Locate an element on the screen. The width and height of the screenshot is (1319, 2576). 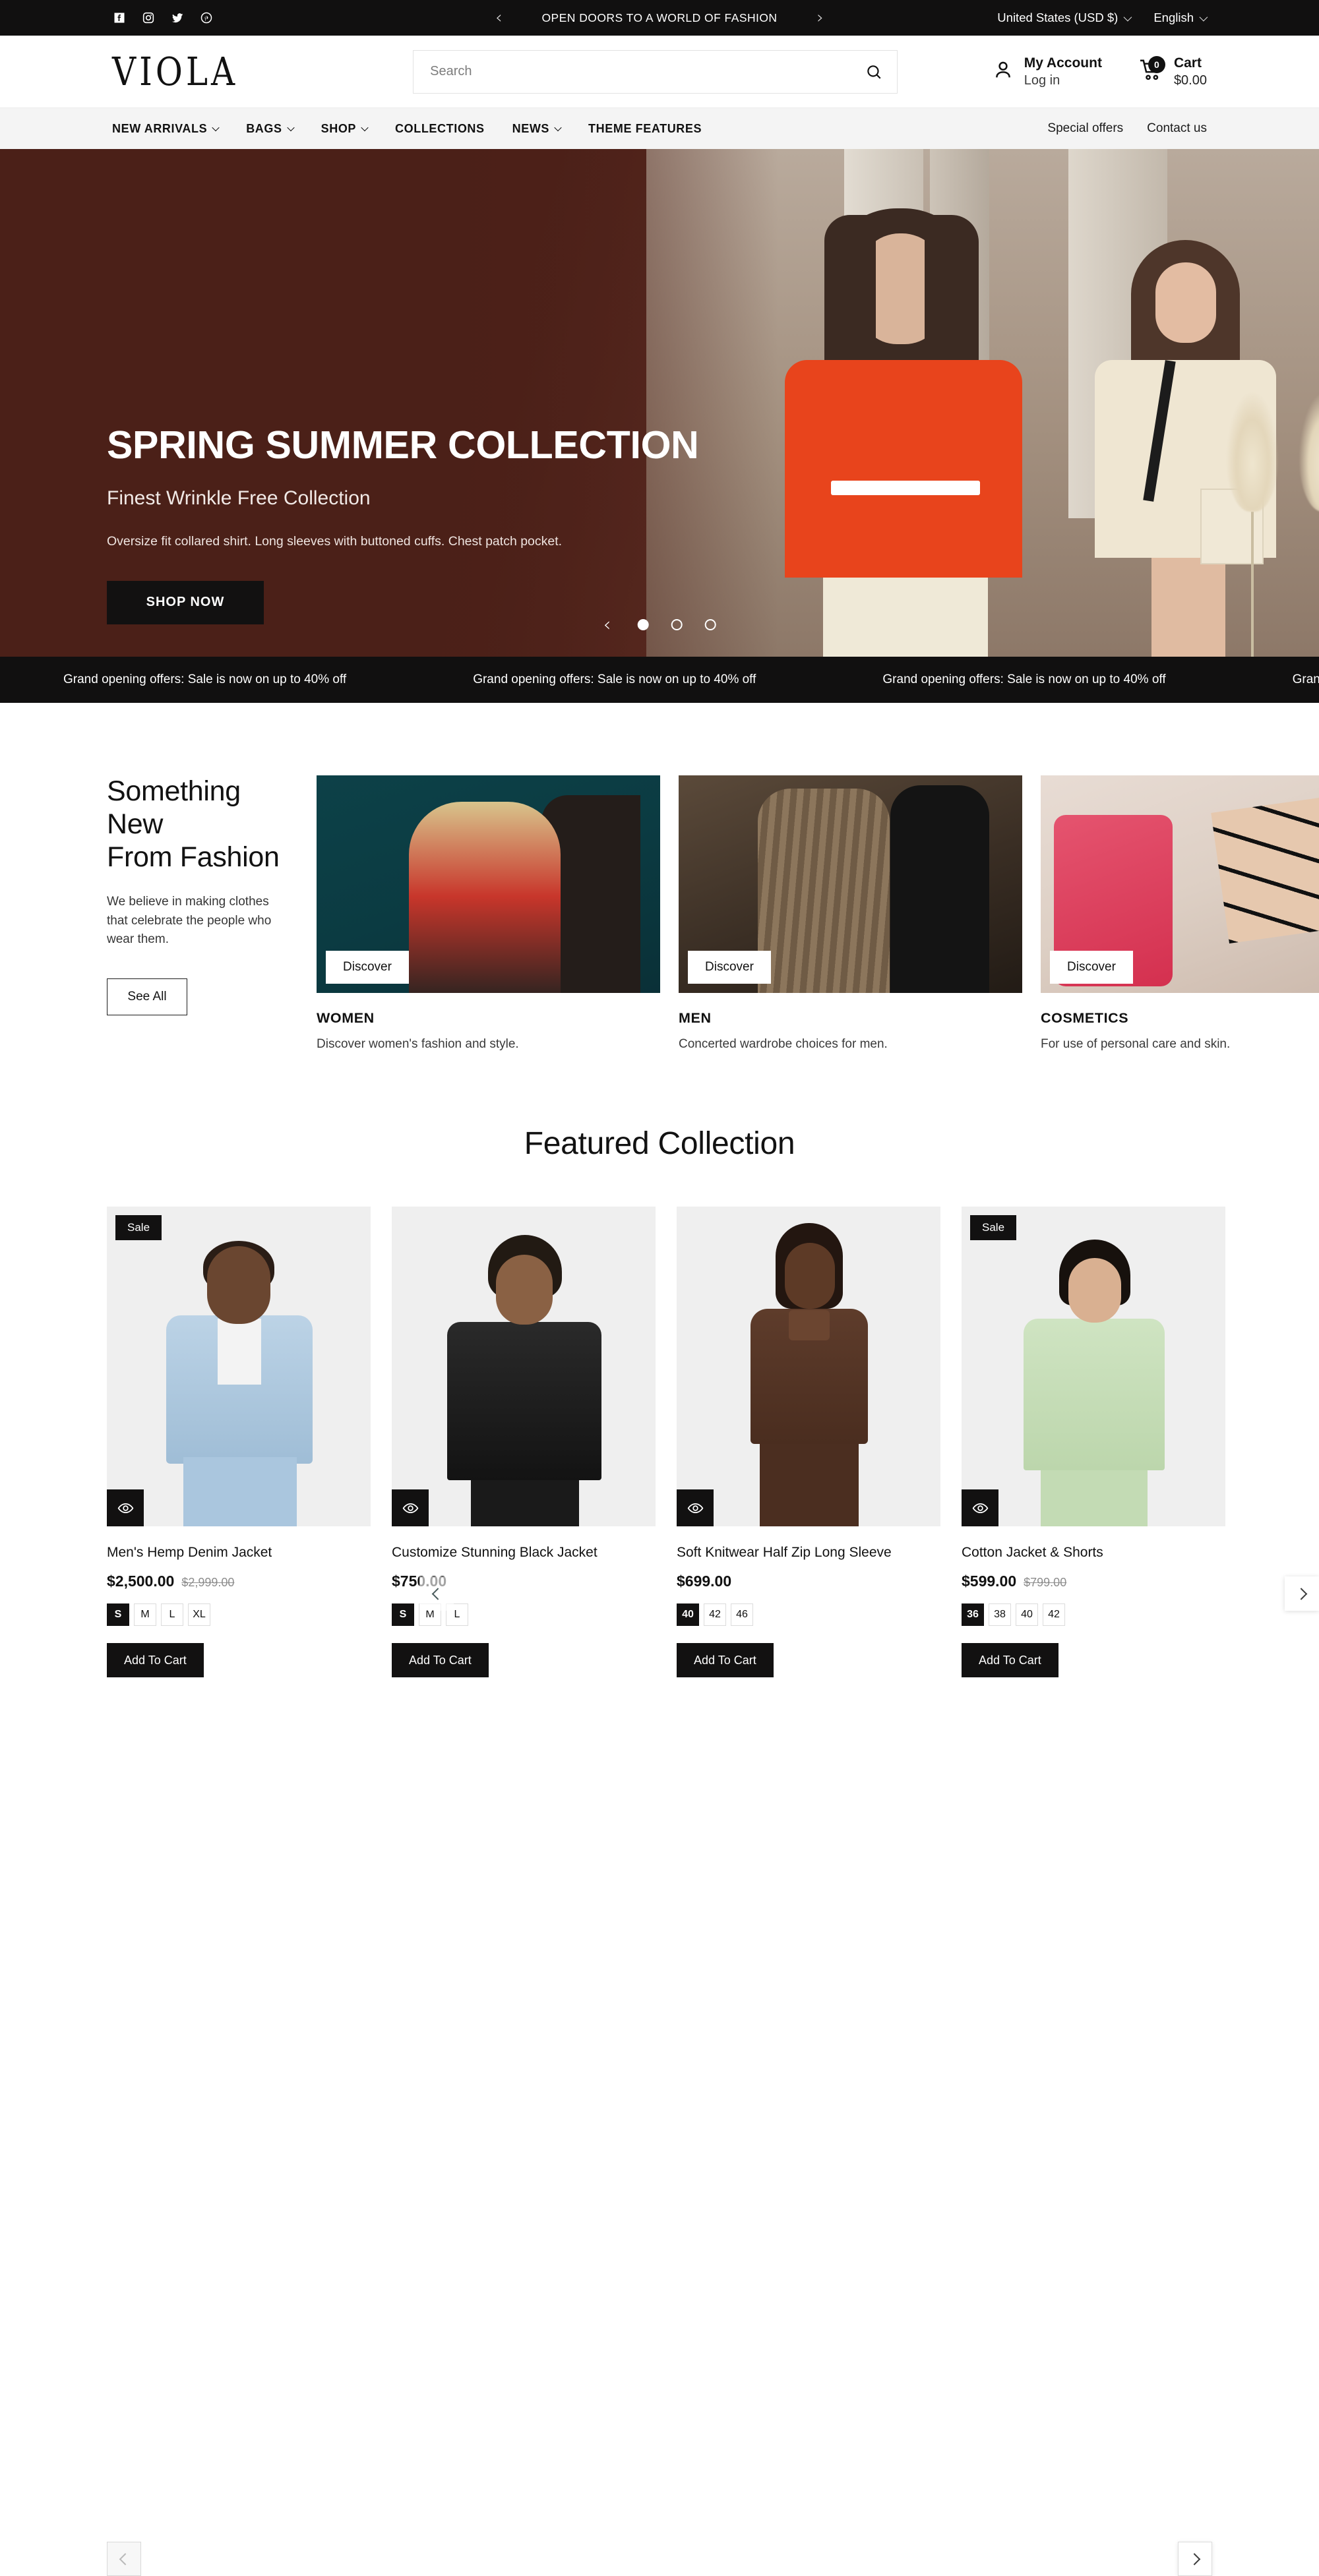
facebook-icon is located at coordinates (119, 18).